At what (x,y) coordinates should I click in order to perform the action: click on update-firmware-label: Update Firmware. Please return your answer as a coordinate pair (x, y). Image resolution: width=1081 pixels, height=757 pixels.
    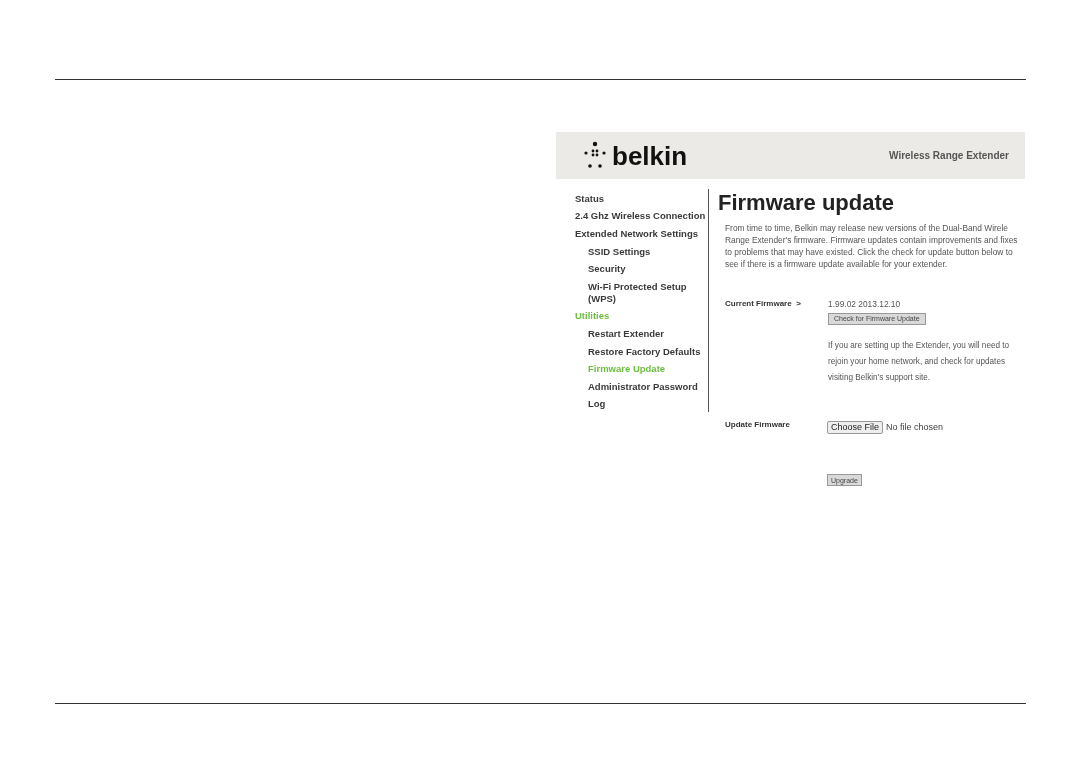
    Looking at the image, I should click on (758, 424).